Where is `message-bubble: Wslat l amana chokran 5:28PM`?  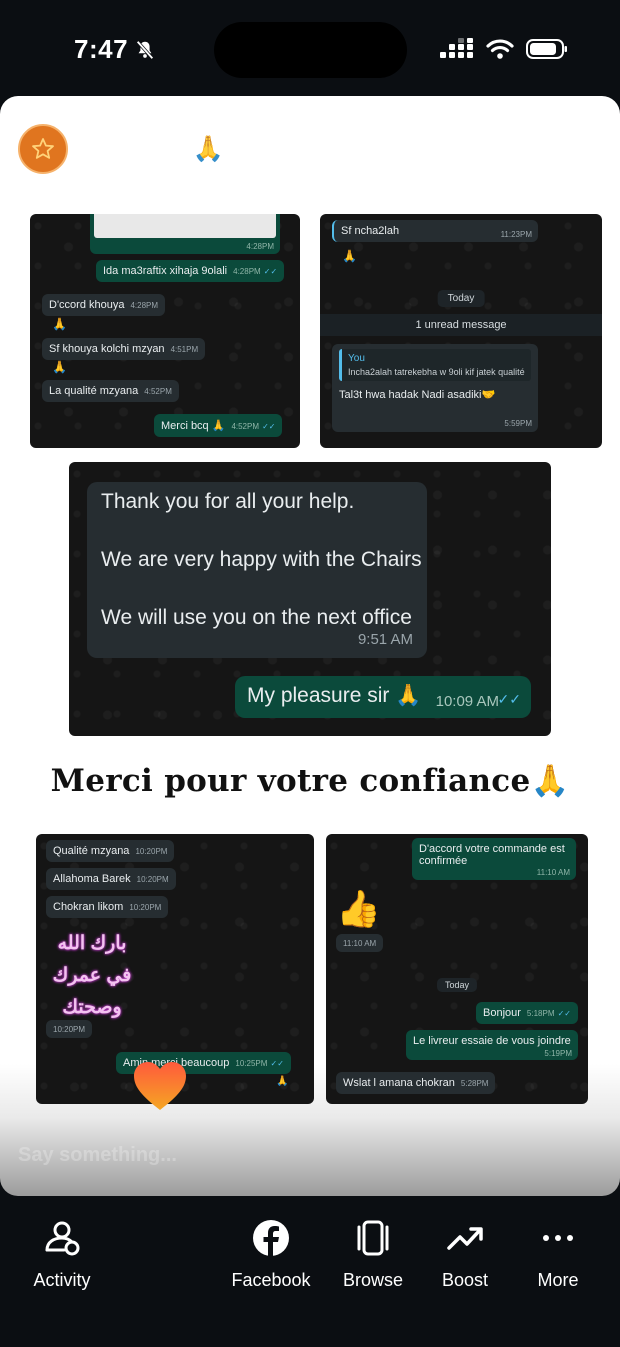 message-bubble: Wslat l amana chokran 5:28PM is located at coordinates (416, 1083).